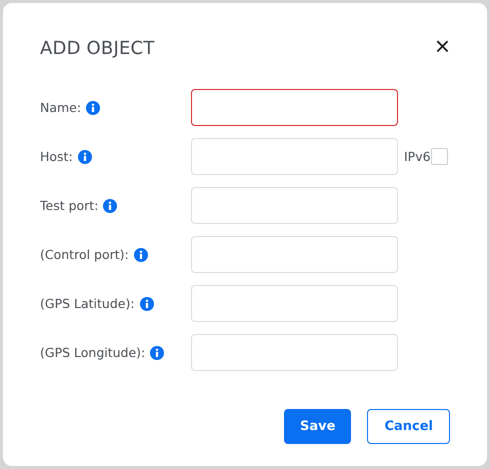  What do you see at coordinates (408, 426) in the screenshot?
I see `cancel-button: Cancel` at bounding box center [408, 426].